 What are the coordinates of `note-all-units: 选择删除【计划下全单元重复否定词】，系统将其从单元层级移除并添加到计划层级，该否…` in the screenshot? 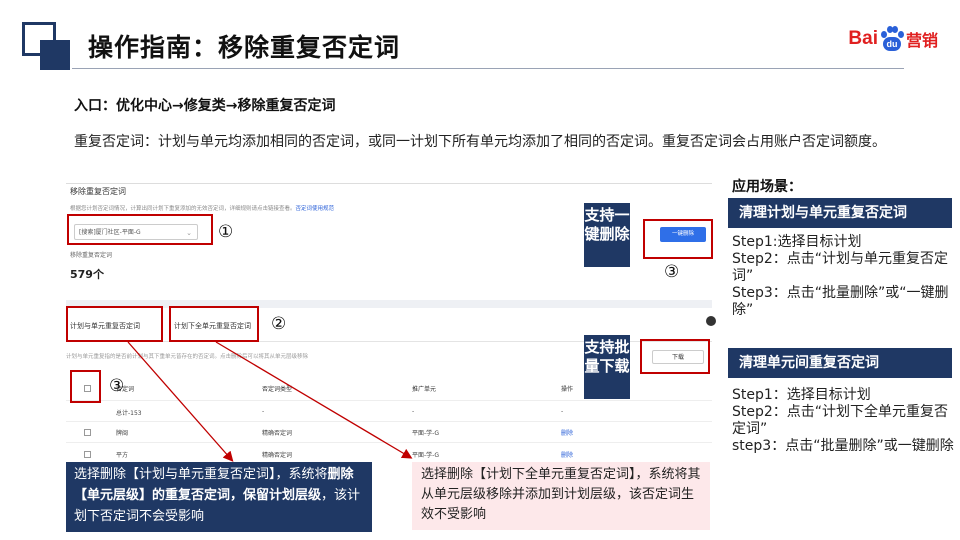 It's located at (561, 496).